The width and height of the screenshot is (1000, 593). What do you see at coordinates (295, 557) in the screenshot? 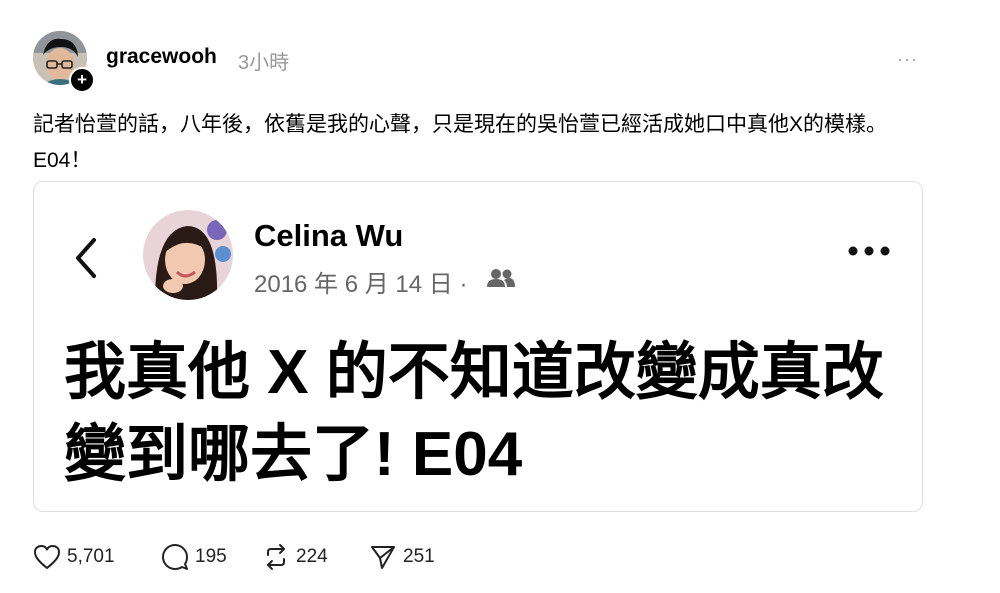
I see `repost-button: 224` at bounding box center [295, 557].